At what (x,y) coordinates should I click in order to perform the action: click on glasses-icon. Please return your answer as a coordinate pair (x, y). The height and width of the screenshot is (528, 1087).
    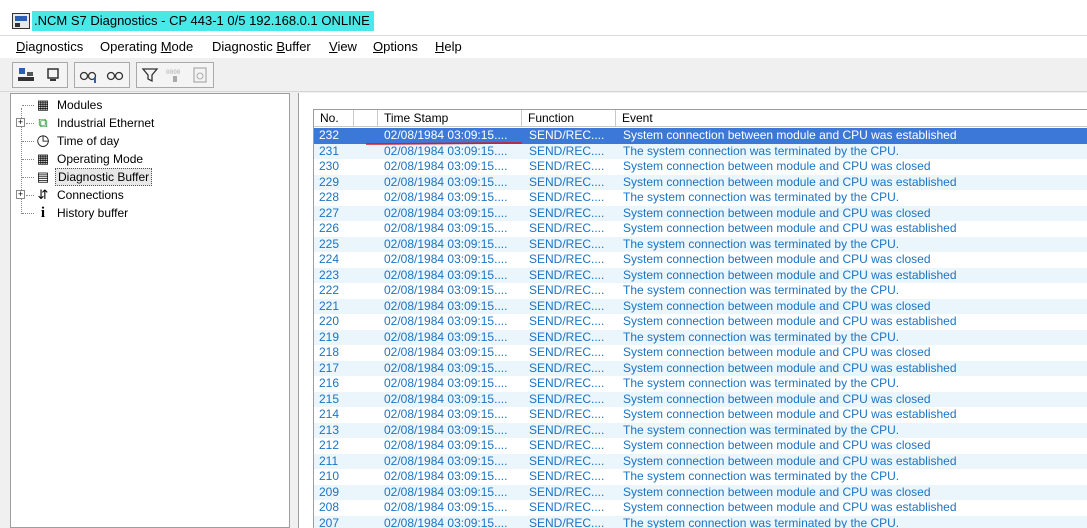
    Looking at the image, I should click on (88, 75).